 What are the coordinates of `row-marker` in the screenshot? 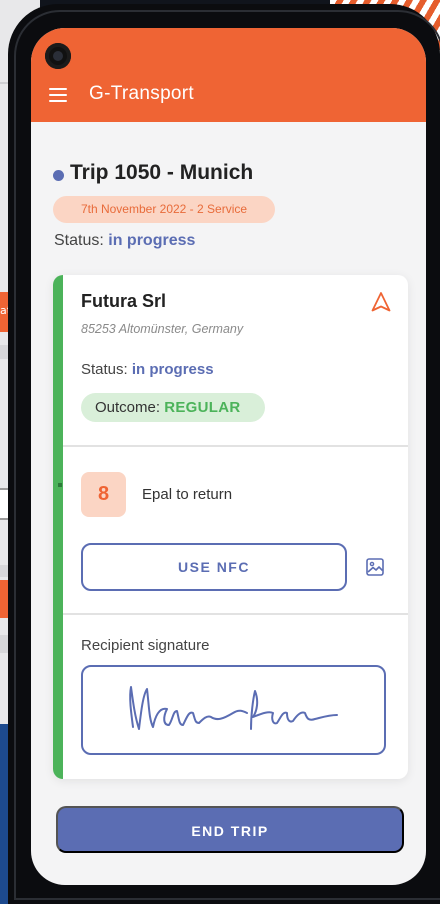 It's located at (60, 485).